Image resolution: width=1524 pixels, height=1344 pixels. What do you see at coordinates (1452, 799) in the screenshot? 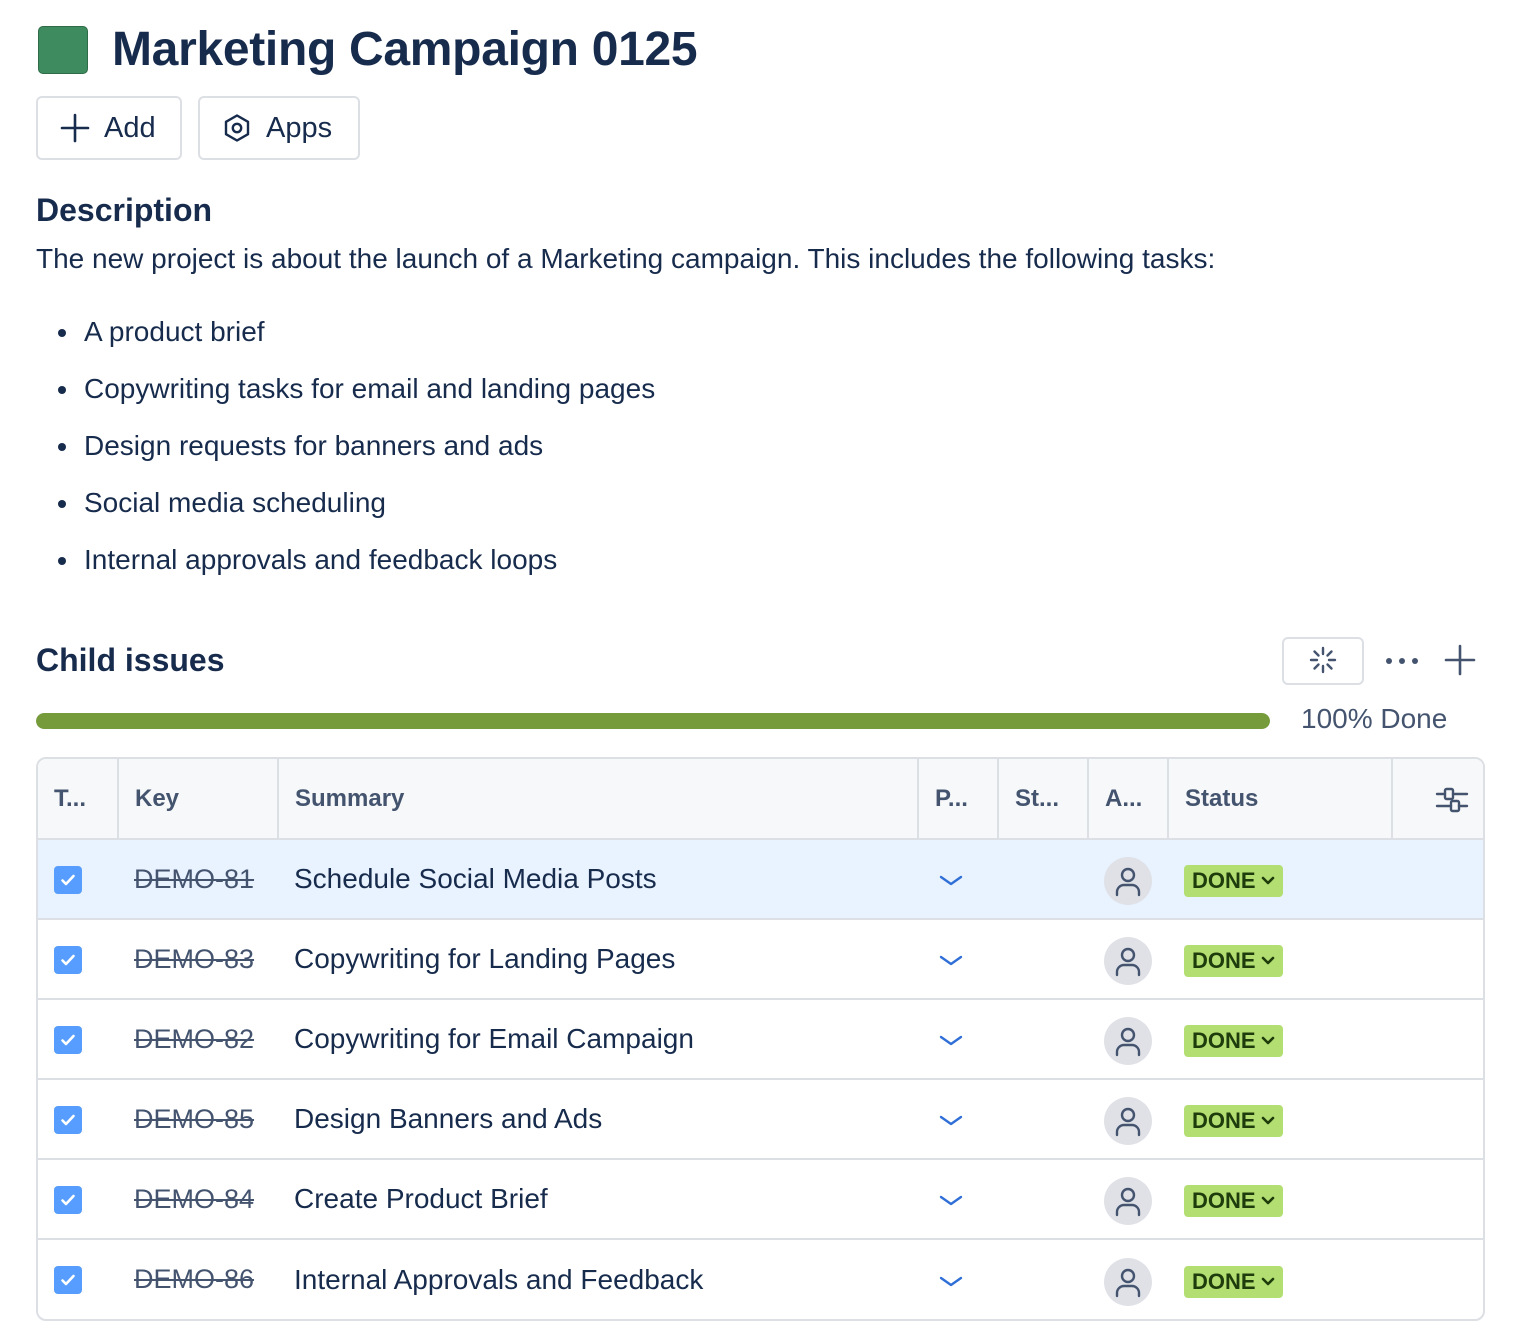
I see `sliders-icon` at bounding box center [1452, 799].